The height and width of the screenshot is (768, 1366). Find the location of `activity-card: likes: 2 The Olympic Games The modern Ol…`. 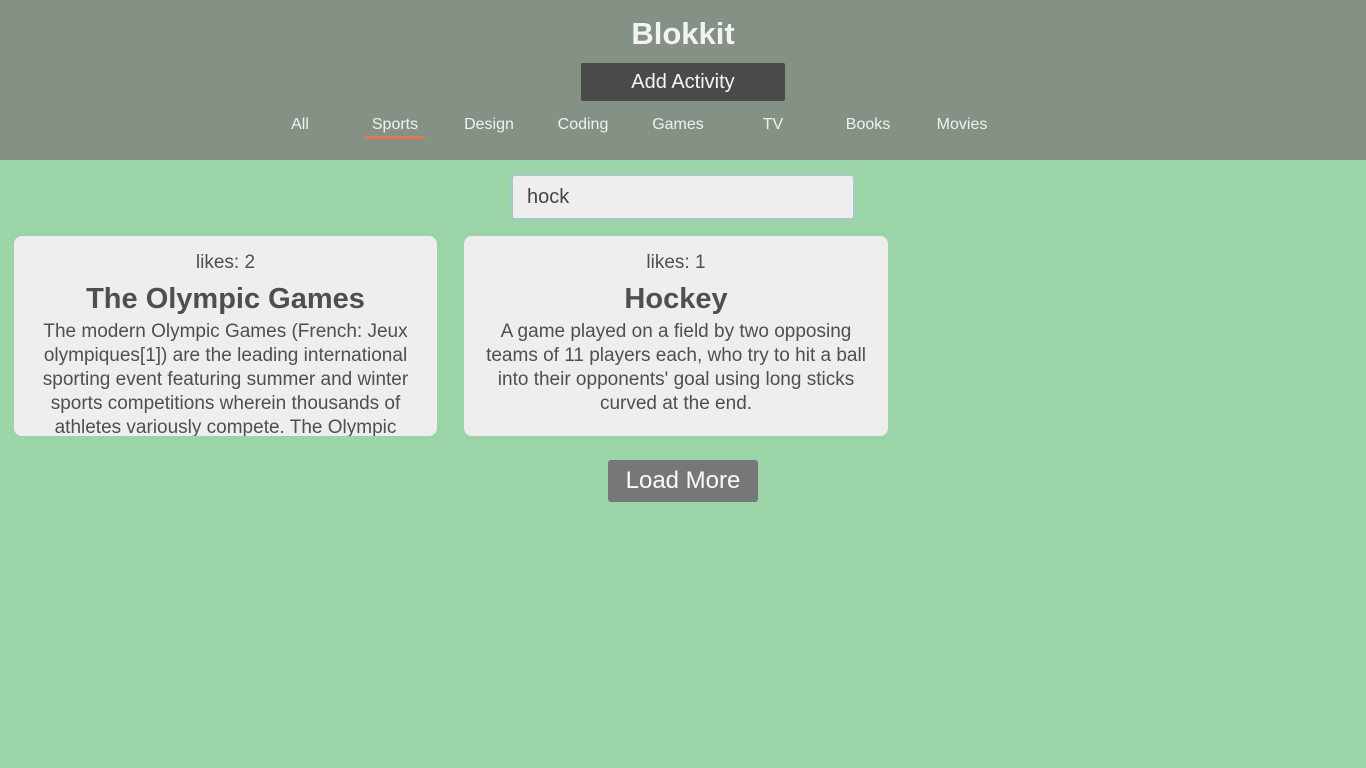

activity-card: likes: 2 The Olympic Games The modern Ol… is located at coordinates (225, 336).